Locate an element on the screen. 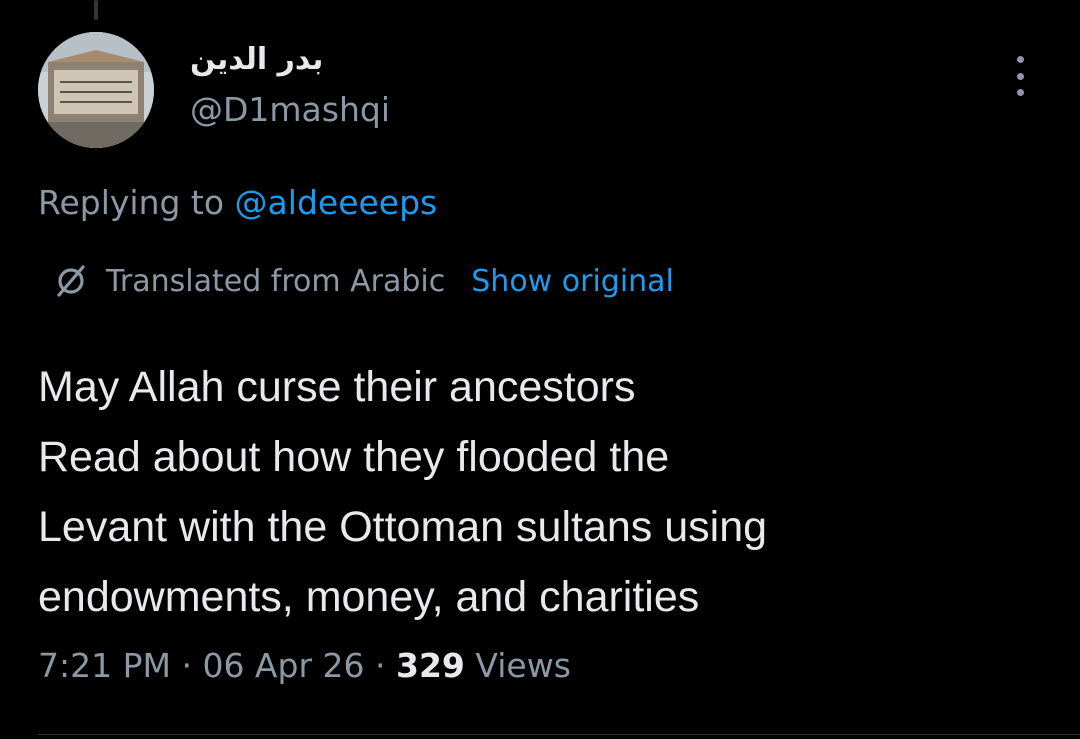  views-label: Views is located at coordinates (518, 665).